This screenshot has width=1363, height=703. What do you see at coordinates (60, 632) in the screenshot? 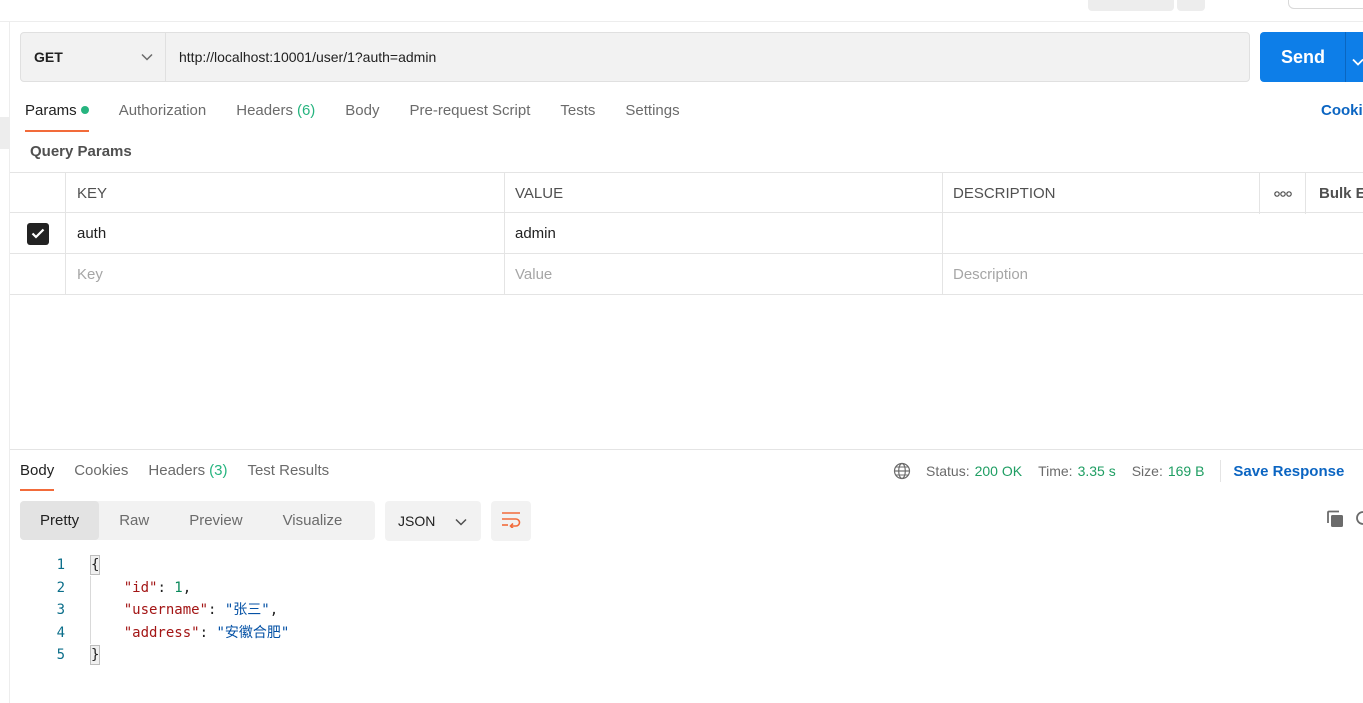
I see `line-number: 4` at bounding box center [60, 632].